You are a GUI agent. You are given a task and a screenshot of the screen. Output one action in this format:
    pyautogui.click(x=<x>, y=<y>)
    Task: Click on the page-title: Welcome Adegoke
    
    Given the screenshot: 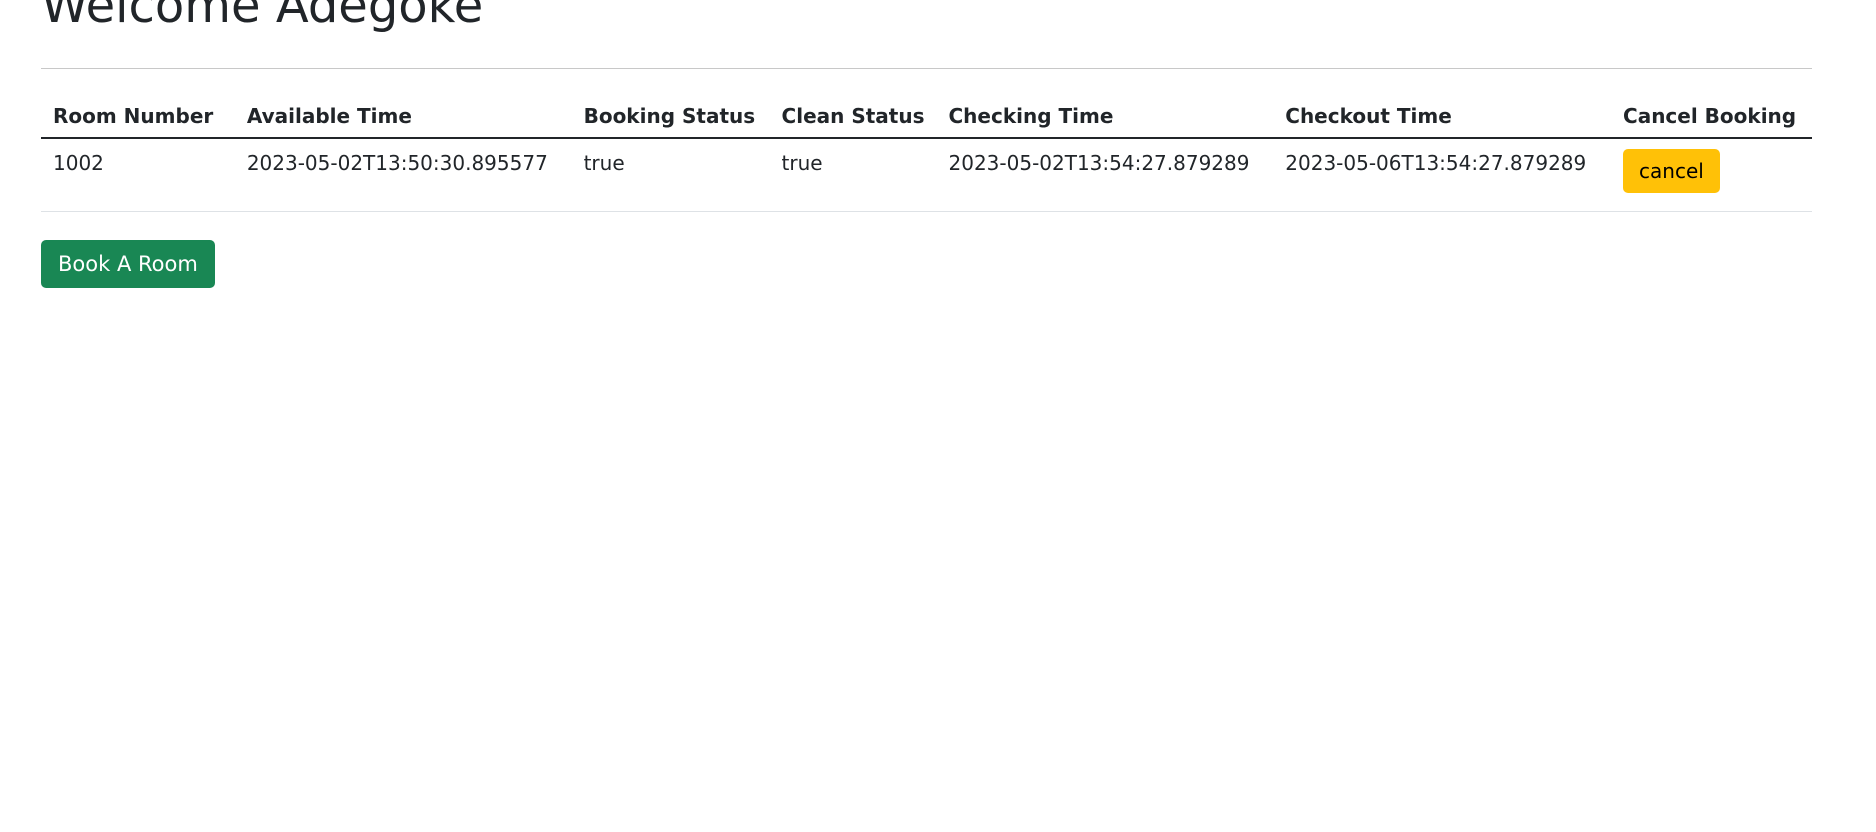 What is the action you would take?
    pyautogui.click(x=262, y=17)
    